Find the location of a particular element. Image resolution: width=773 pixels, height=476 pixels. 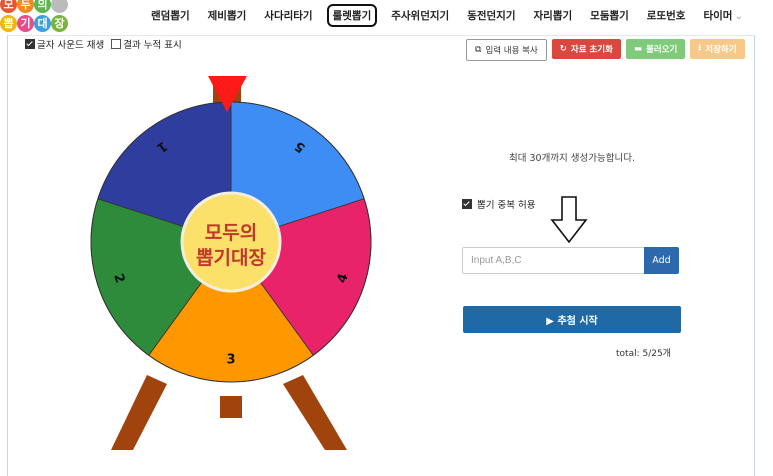

cumulative-option: 결과 누적 표시 is located at coordinates (146, 44).